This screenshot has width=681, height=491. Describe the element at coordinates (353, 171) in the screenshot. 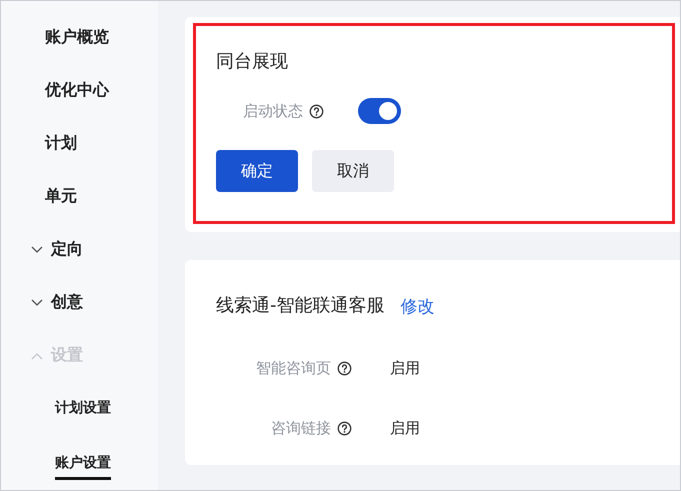

I see `cancel-button: 取消` at that location.